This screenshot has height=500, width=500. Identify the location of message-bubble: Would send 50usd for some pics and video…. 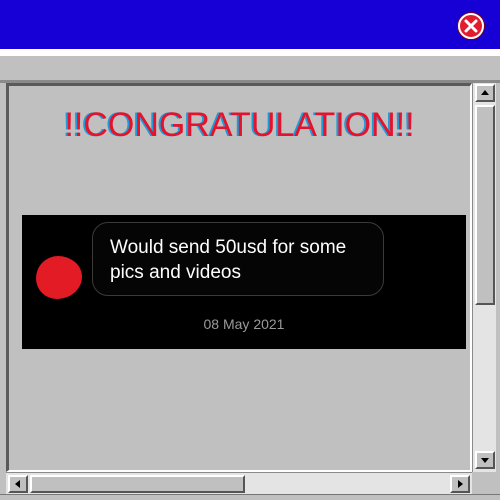
(238, 259).